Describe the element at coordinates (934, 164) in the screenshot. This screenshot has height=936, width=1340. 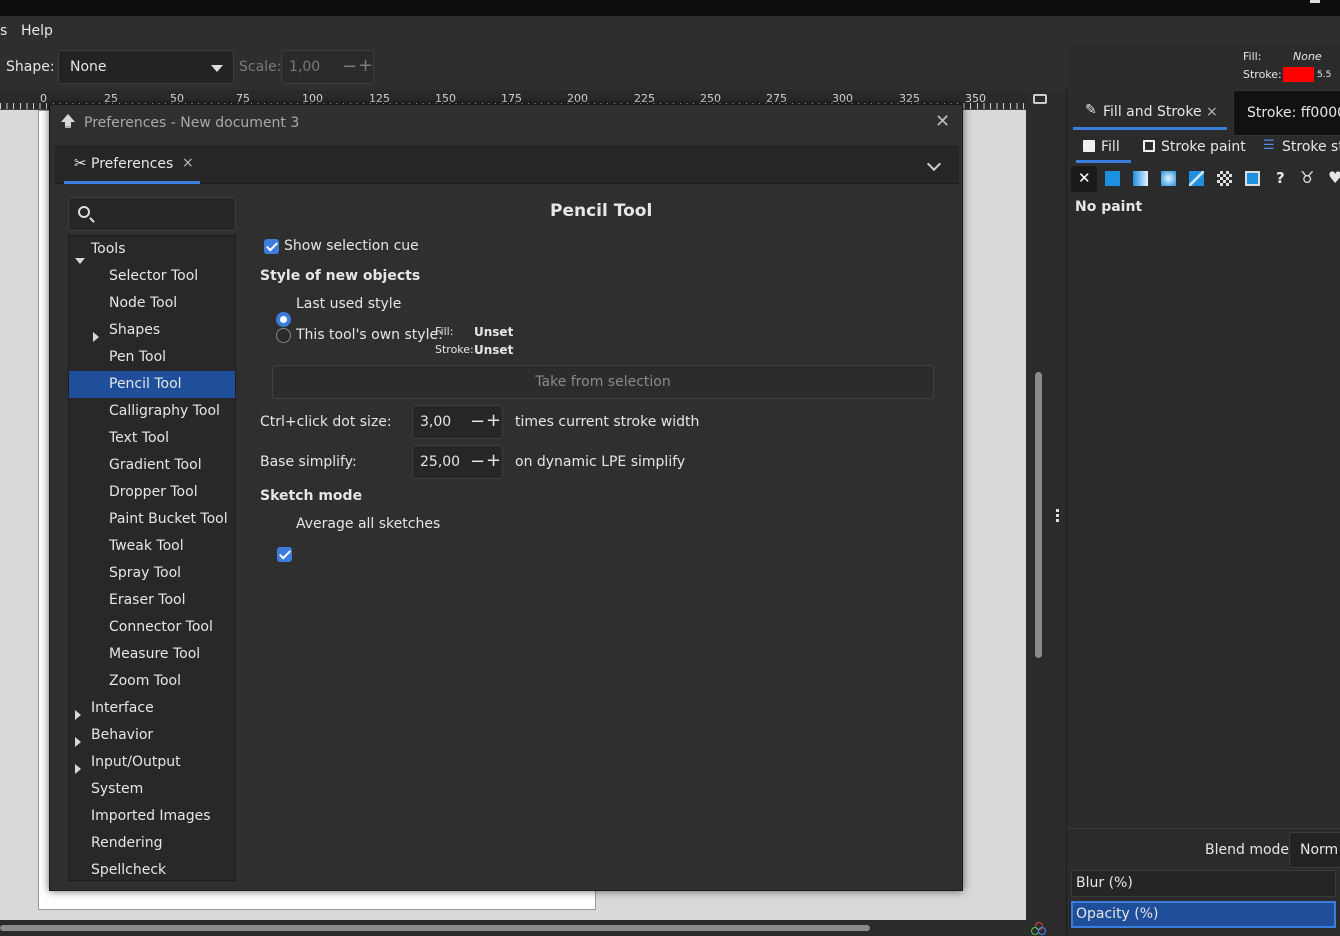
I see `chevron-down-icon` at that location.